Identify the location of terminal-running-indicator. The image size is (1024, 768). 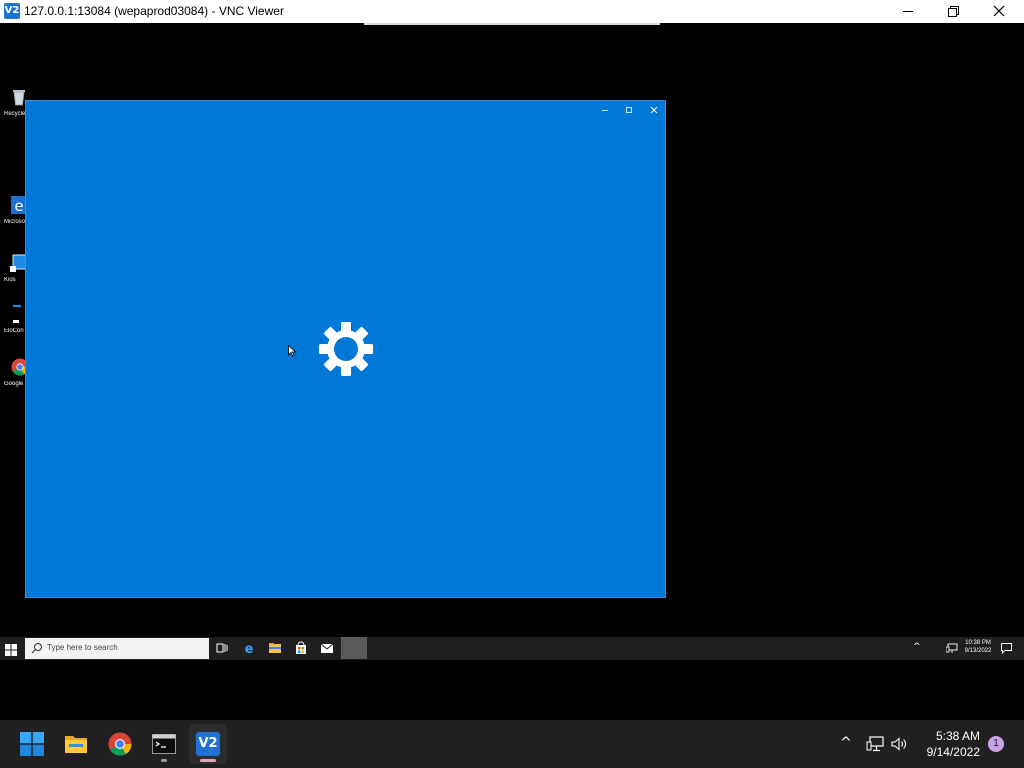
(164, 760).